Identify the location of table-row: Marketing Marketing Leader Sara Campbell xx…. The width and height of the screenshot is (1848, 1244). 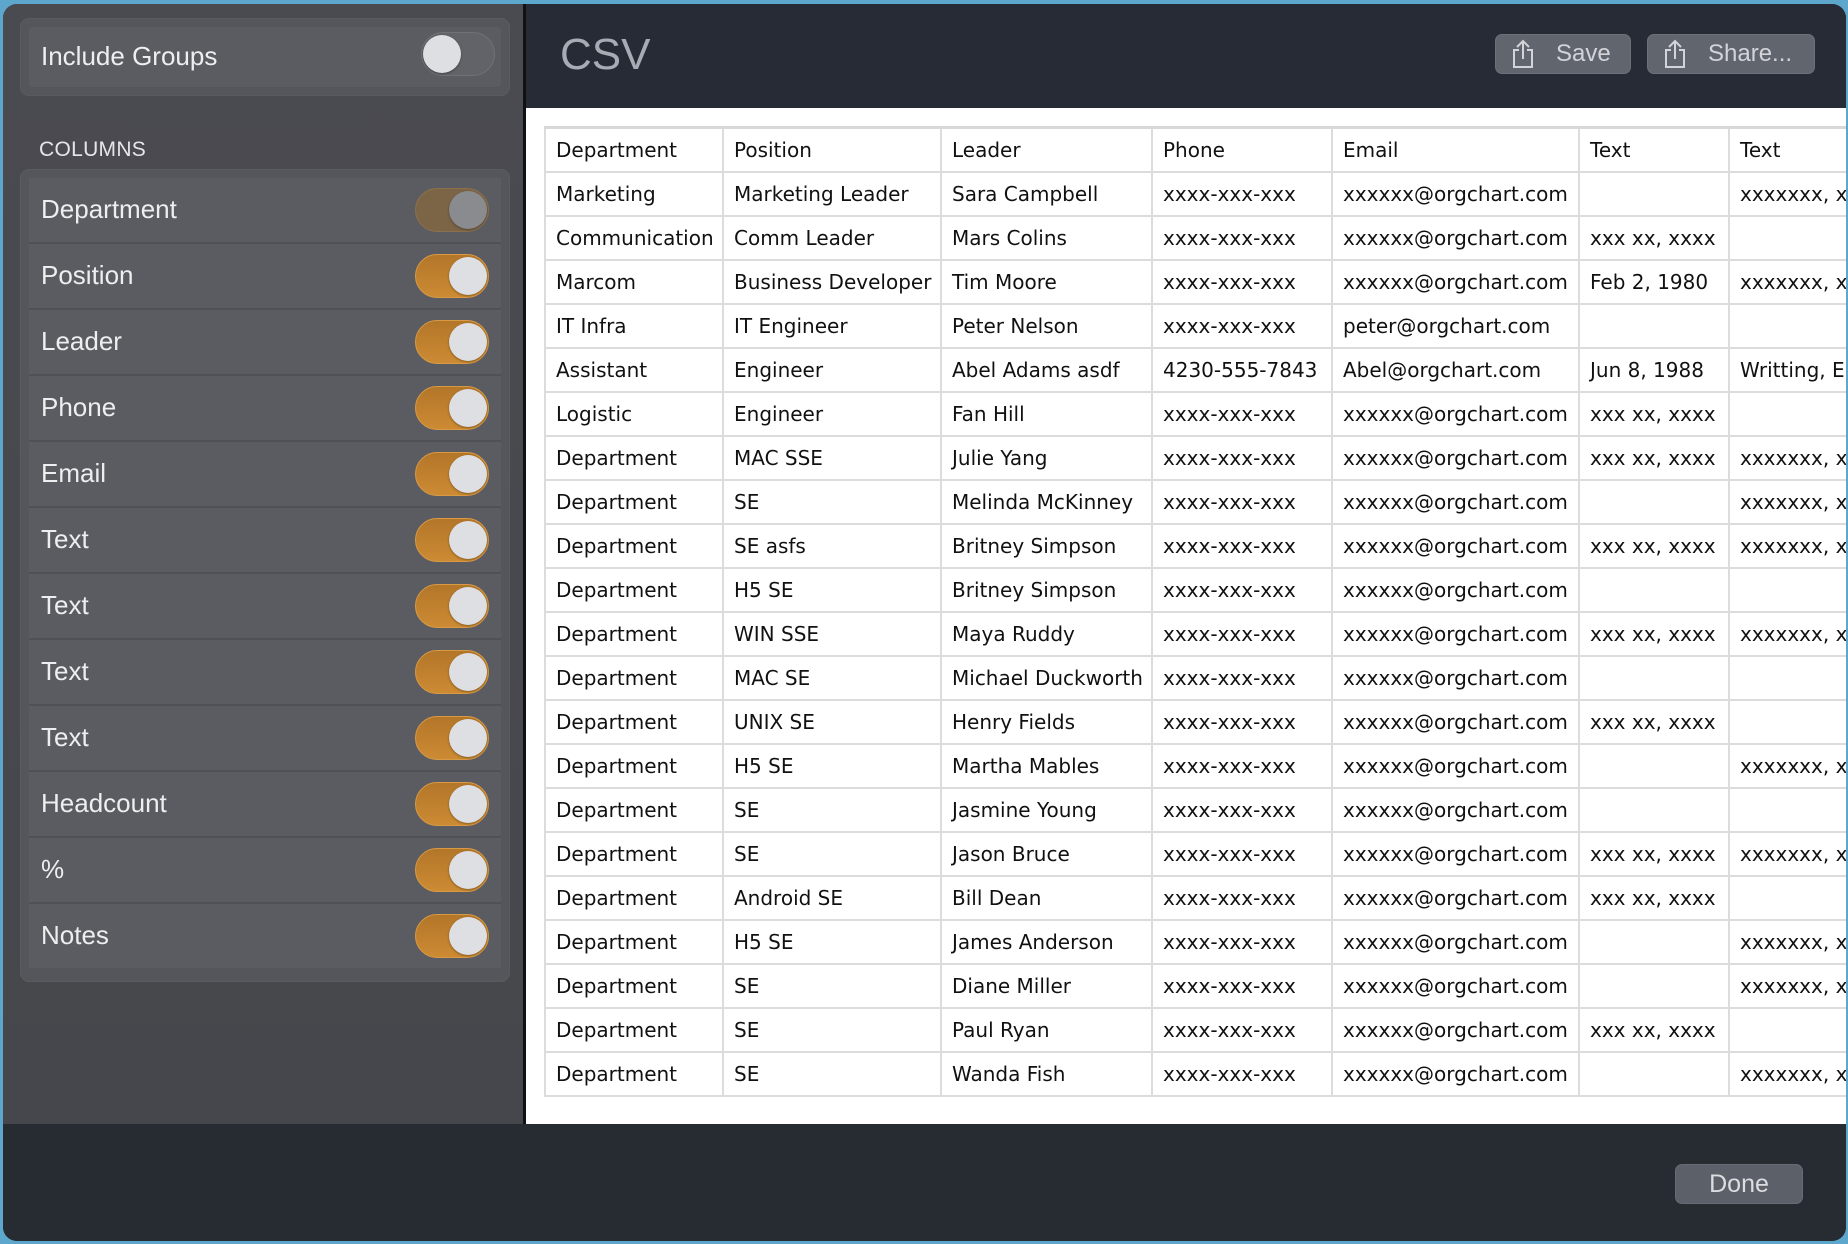
(1195, 194).